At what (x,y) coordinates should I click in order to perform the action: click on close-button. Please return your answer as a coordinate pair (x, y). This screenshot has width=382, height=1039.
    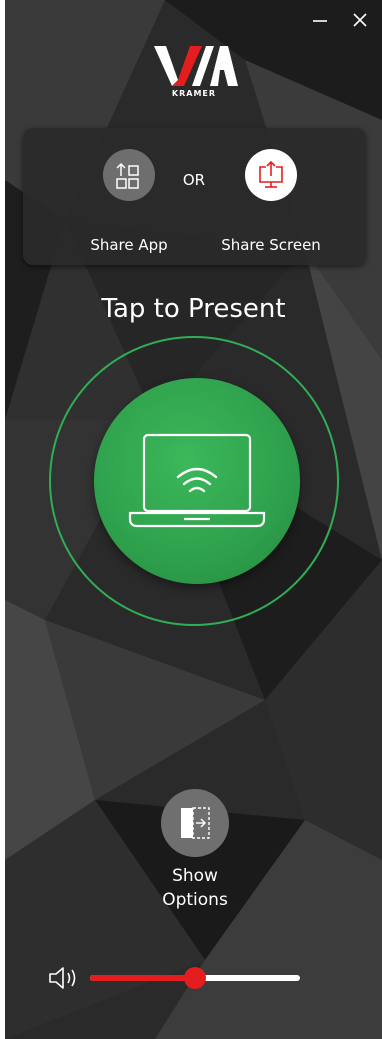
    Looking at the image, I should click on (360, 20).